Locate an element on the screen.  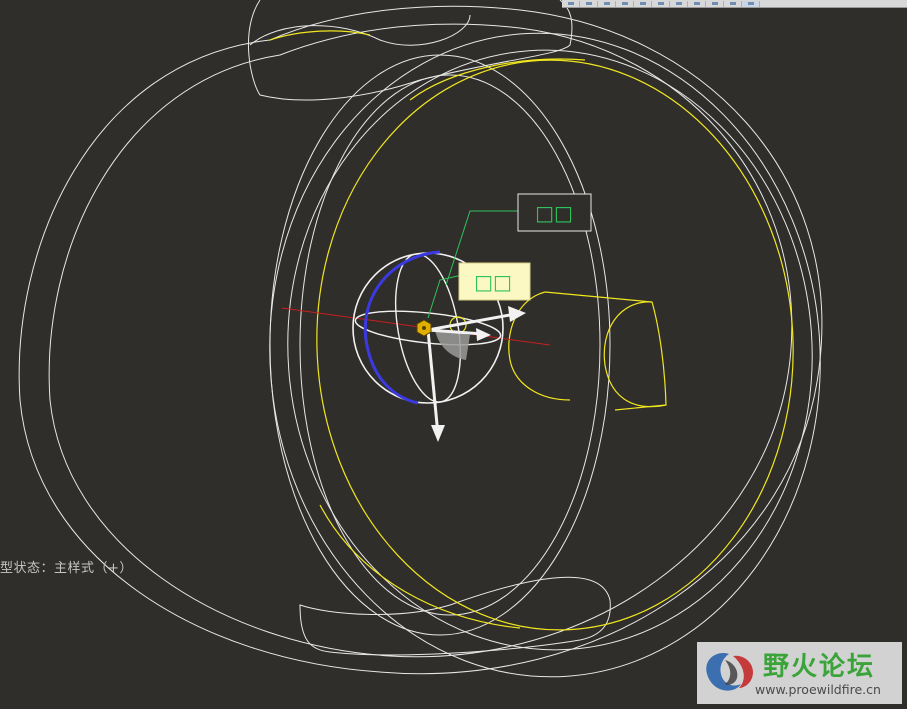
view-toolbar is located at coordinates (734, 4).